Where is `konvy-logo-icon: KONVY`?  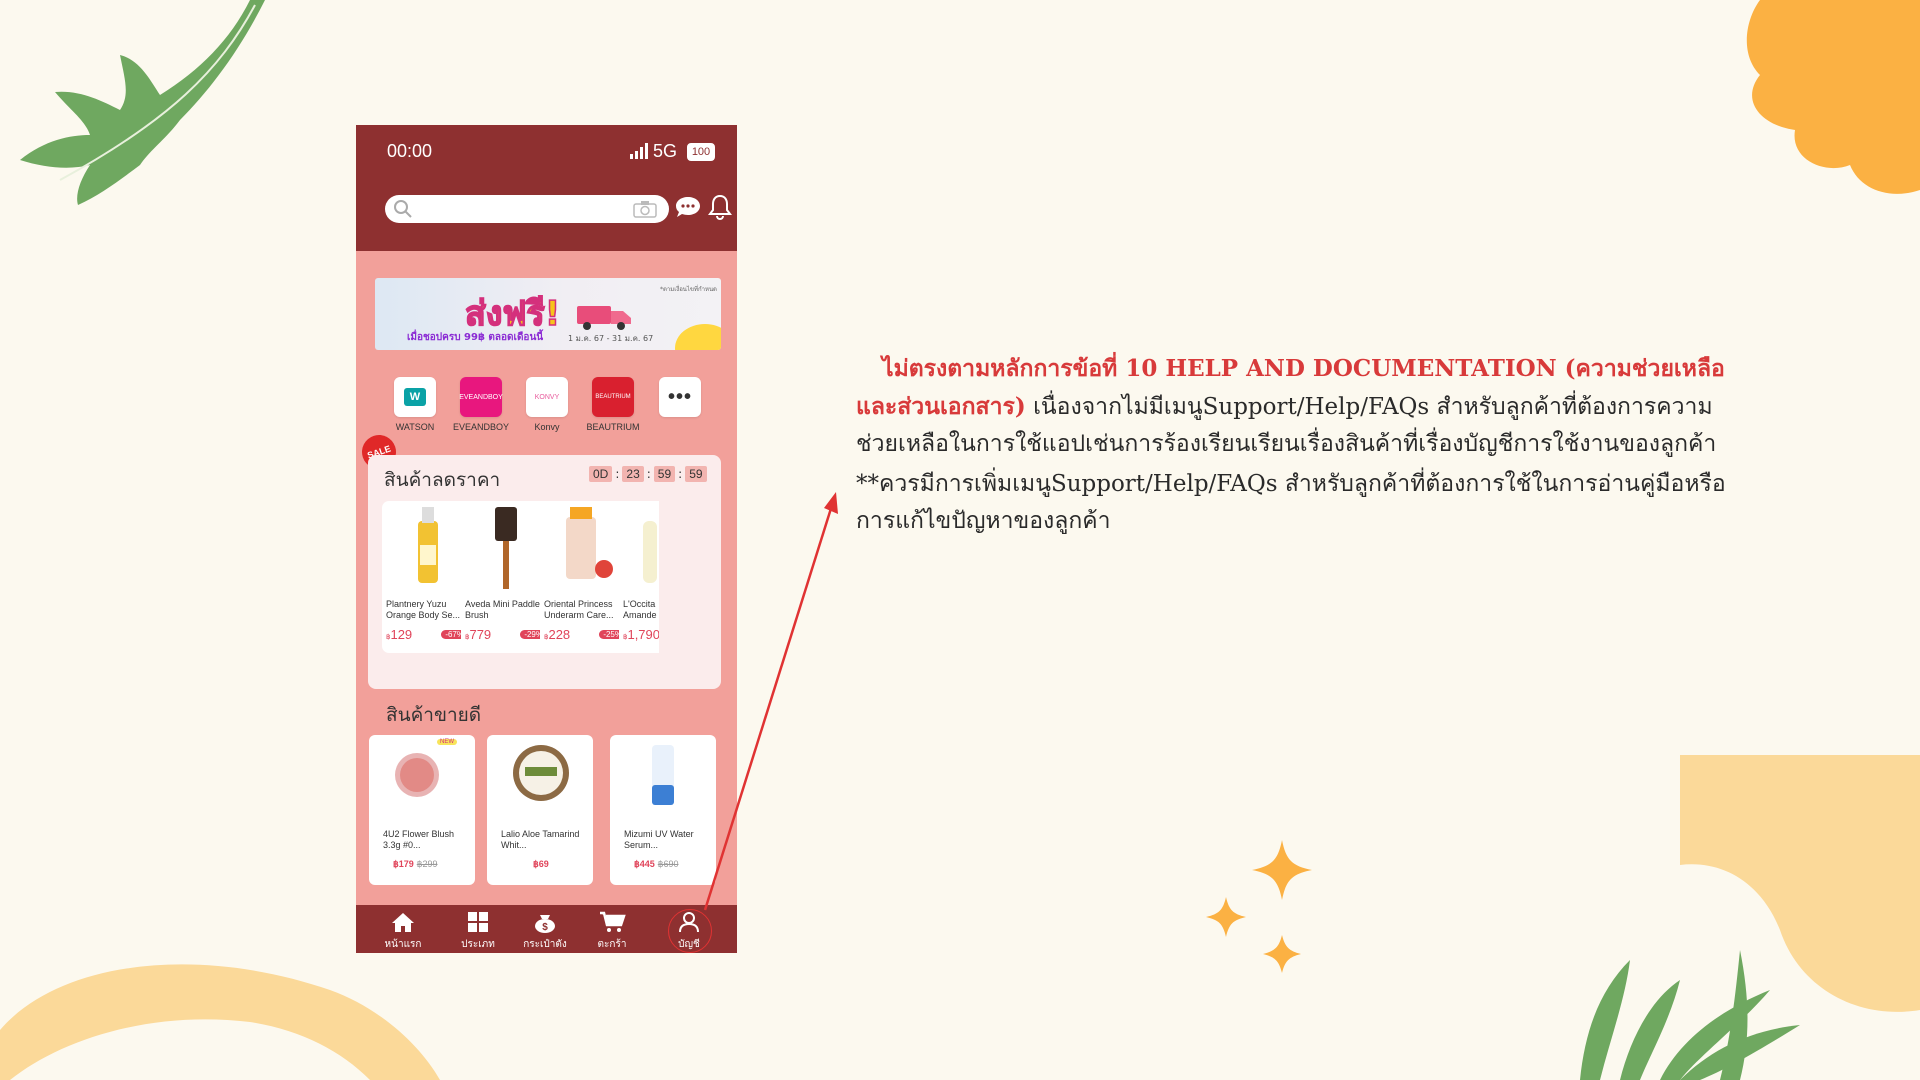 konvy-logo-icon: KONVY is located at coordinates (547, 397).